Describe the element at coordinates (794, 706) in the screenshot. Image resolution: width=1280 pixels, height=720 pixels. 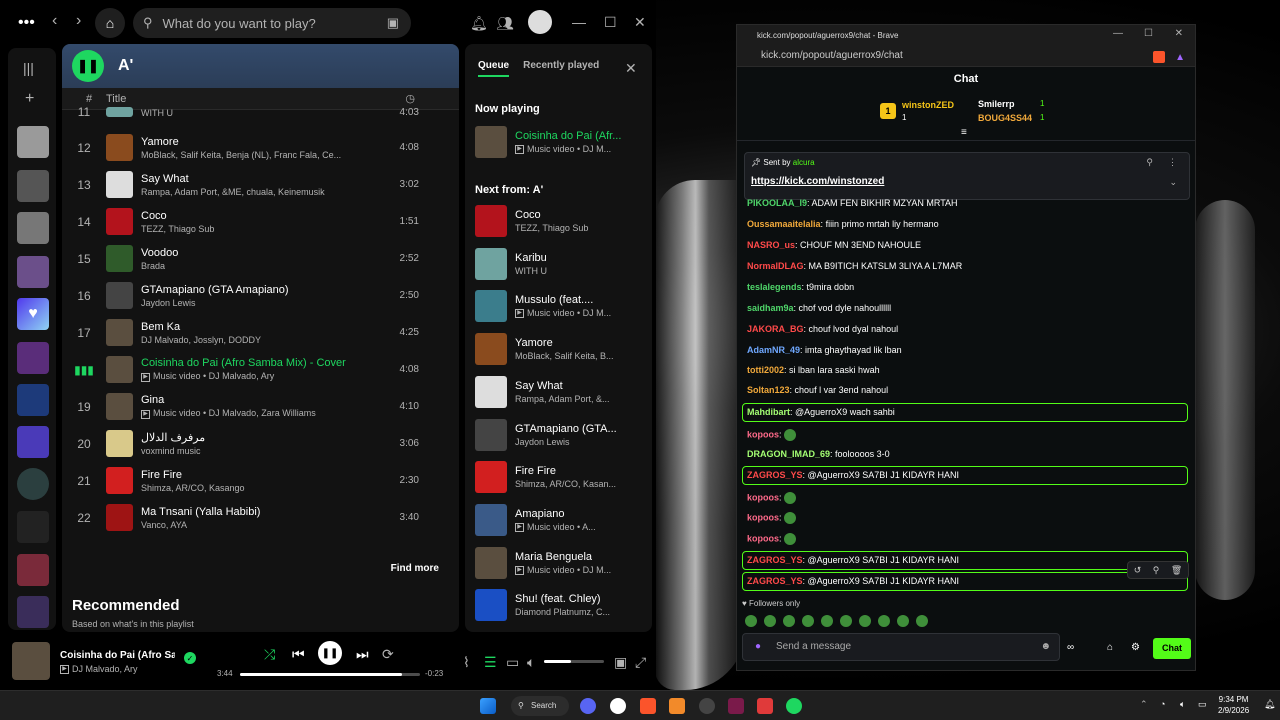
I see `spotify-icon` at that location.